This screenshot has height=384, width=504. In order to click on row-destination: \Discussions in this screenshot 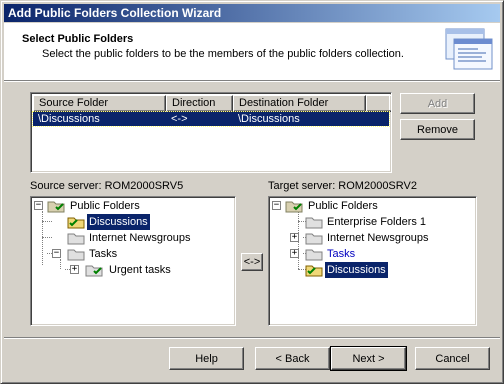, I will do `click(269, 119)`.